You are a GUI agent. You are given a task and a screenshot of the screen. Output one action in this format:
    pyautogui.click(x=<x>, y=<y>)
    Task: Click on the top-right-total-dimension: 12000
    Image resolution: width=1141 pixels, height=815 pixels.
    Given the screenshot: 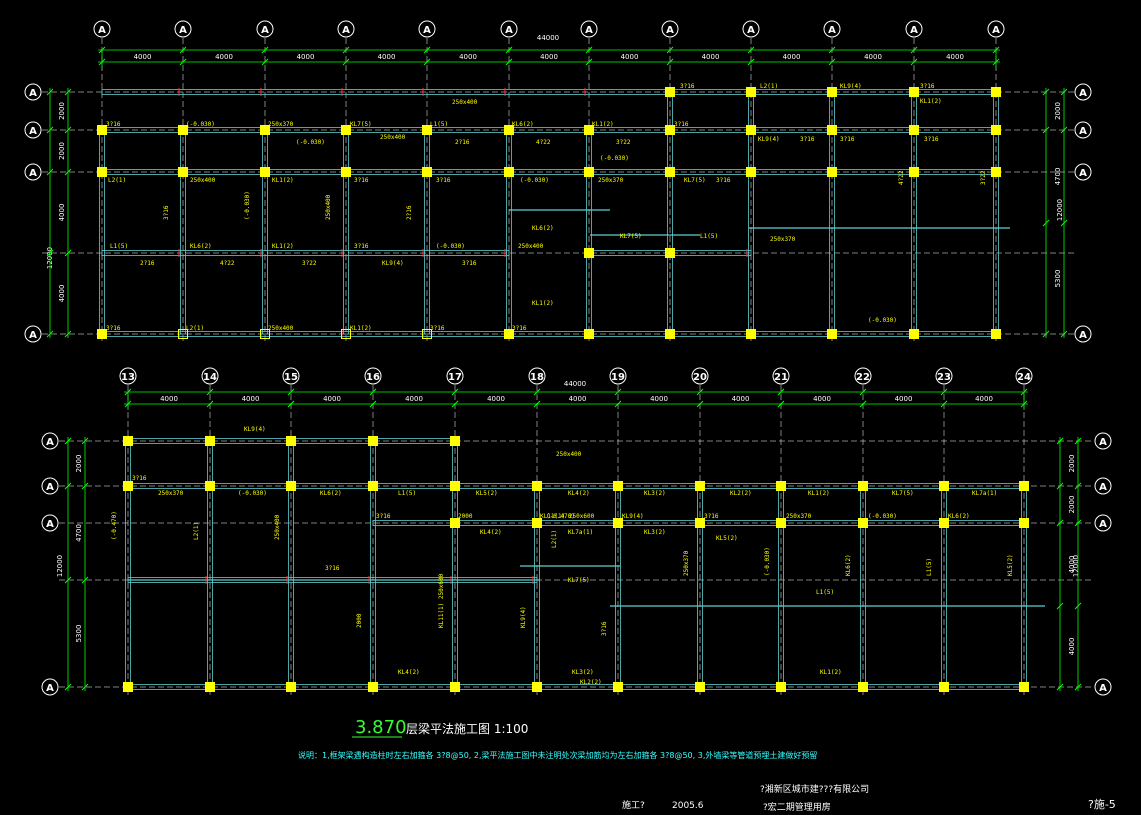 What is the action you would take?
    pyautogui.click(x=1060, y=210)
    